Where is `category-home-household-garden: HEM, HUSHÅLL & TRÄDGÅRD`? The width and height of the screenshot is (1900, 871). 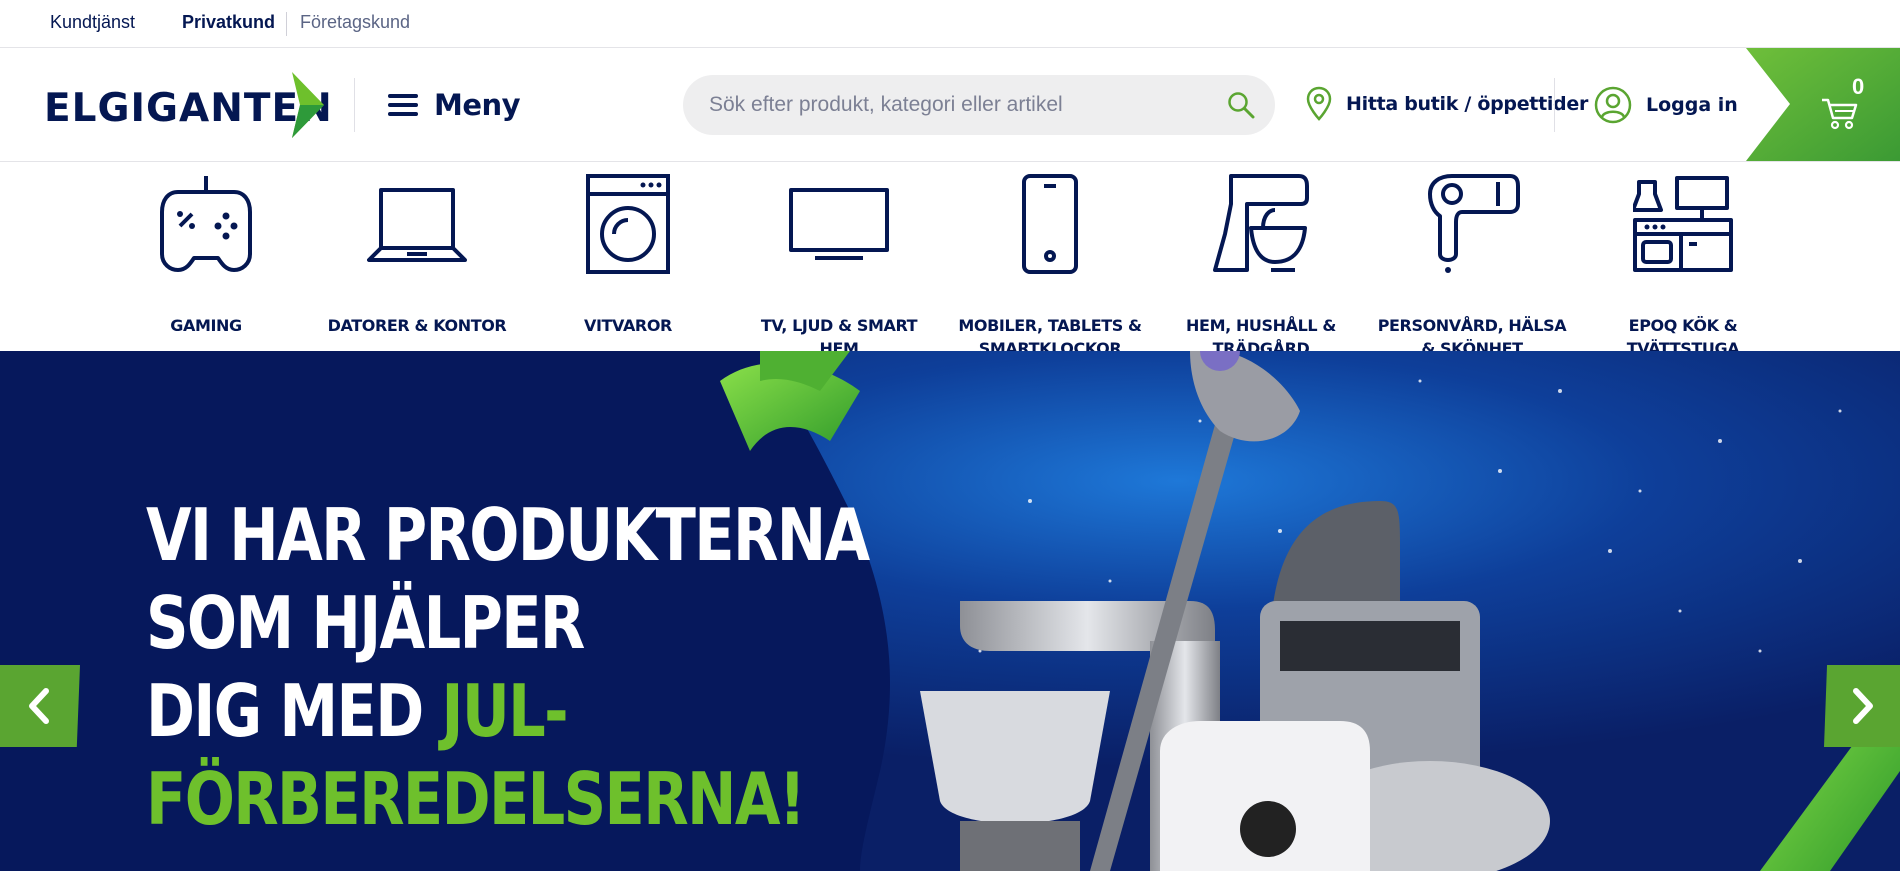
category-home-household-garden: HEM, HUSHÅLL & TRÄDGÅRD is located at coordinates (1261, 265).